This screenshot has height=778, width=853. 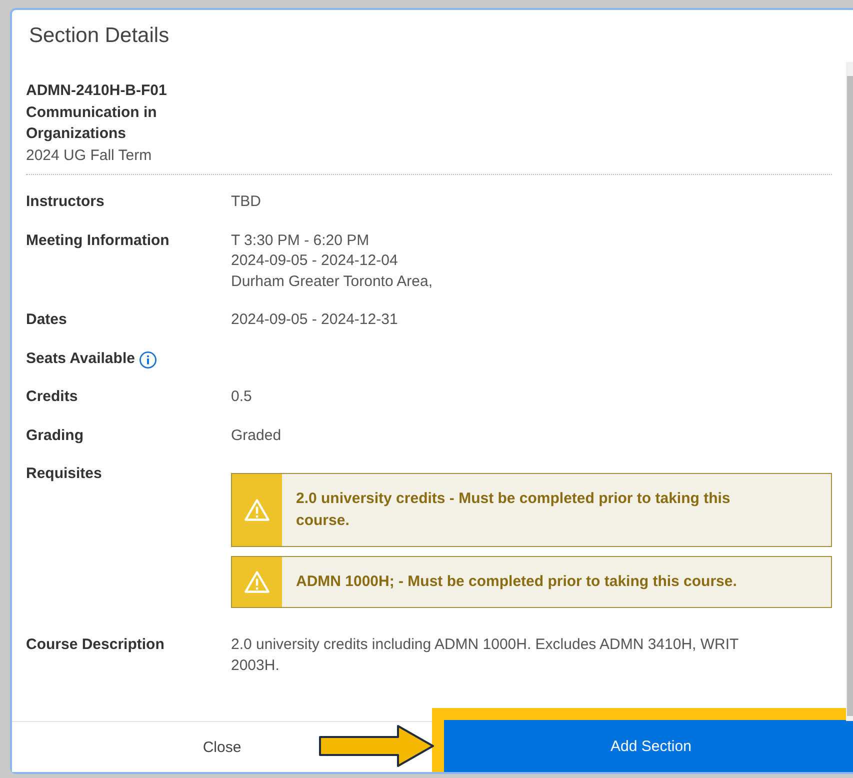 What do you see at coordinates (98, 240) in the screenshot?
I see `detail-label: Meeting Information` at bounding box center [98, 240].